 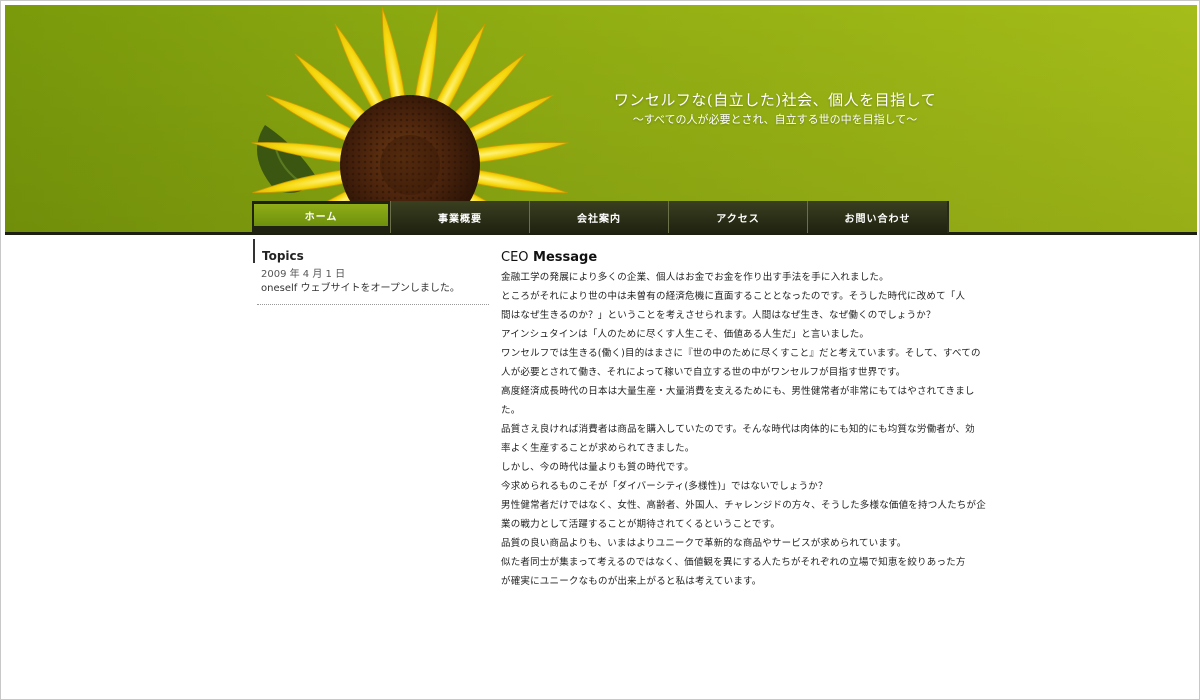 What do you see at coordinates (511, 410) in the screenshot?
I see `message-line: た。` at bounding box center [511, 410].